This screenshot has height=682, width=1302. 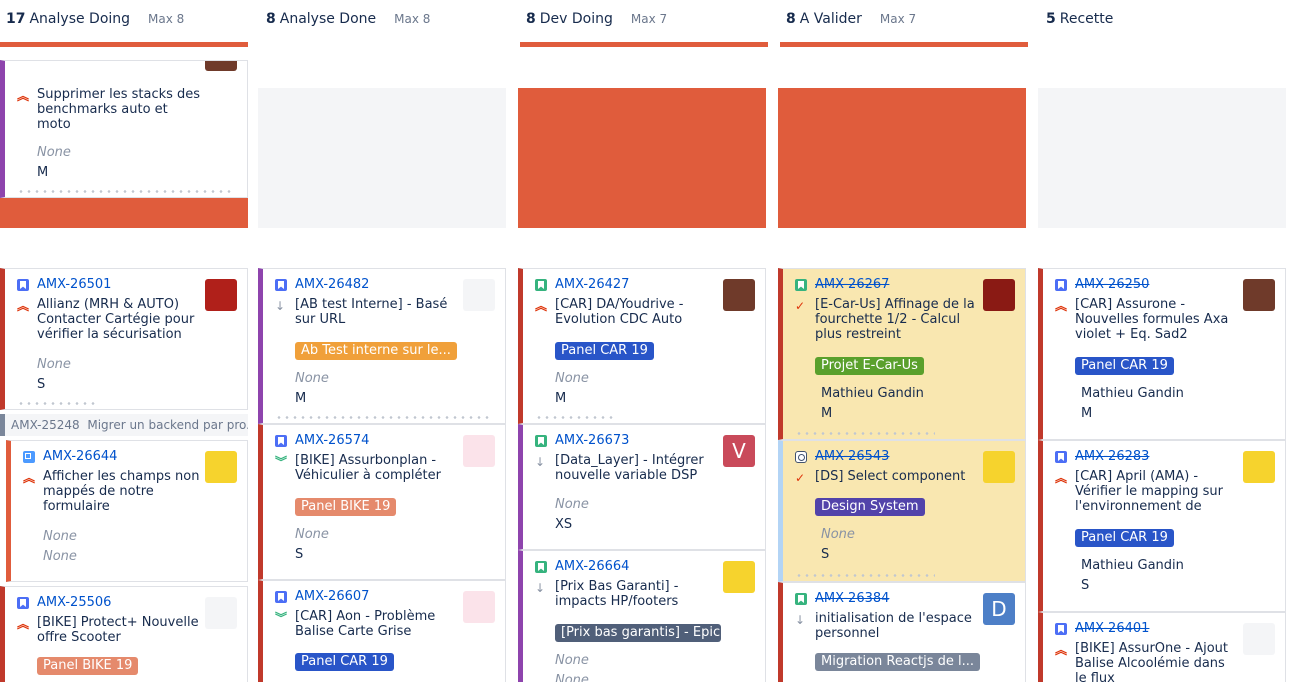 I want to click on card-summary: [CAR] Aon - Problème Balise Carte Grise, so click(x=365, y=624).